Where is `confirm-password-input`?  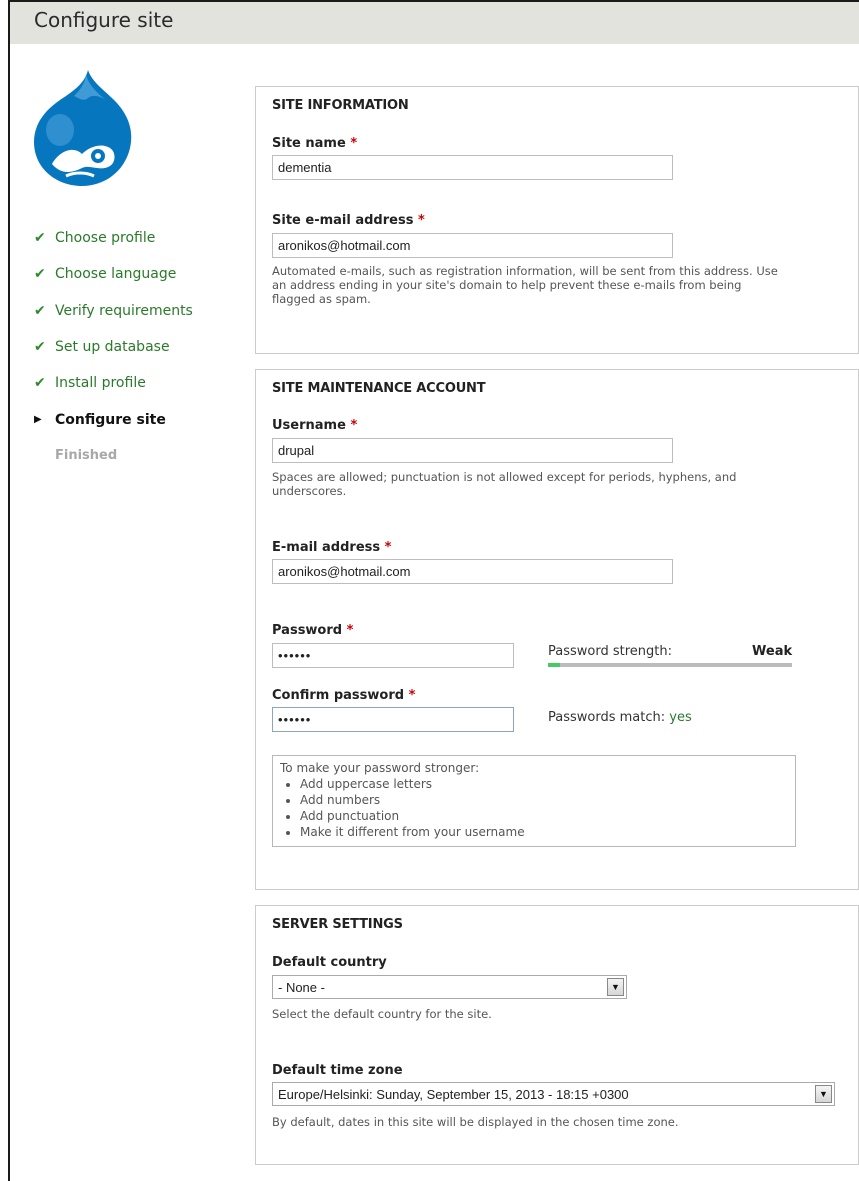
confirm-password-input is located at coordinates (393, 719).